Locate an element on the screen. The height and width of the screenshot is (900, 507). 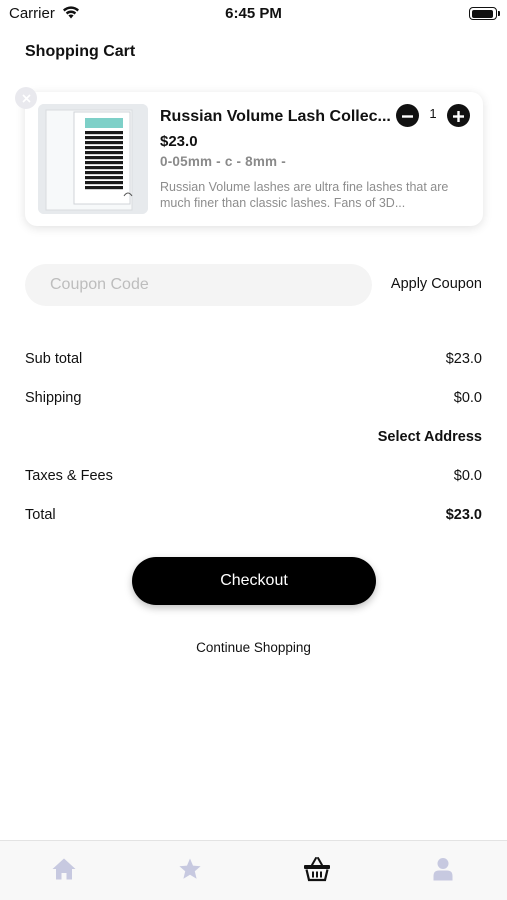
status-bar: Carrier 6:45 PM is located at coordinates (253, 15).